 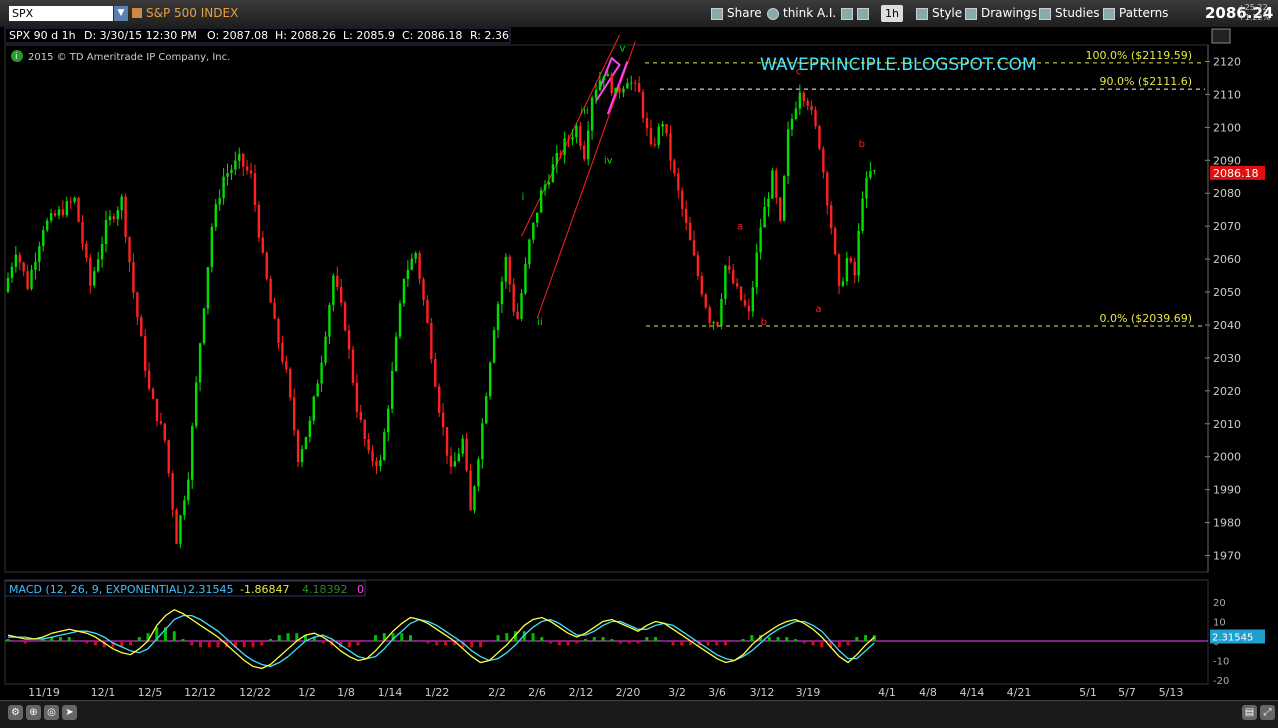 What do you see at coordinates (61, 13) in the screenshot?
I see `symbol-input: SPX` at bounding box center [61, 13].